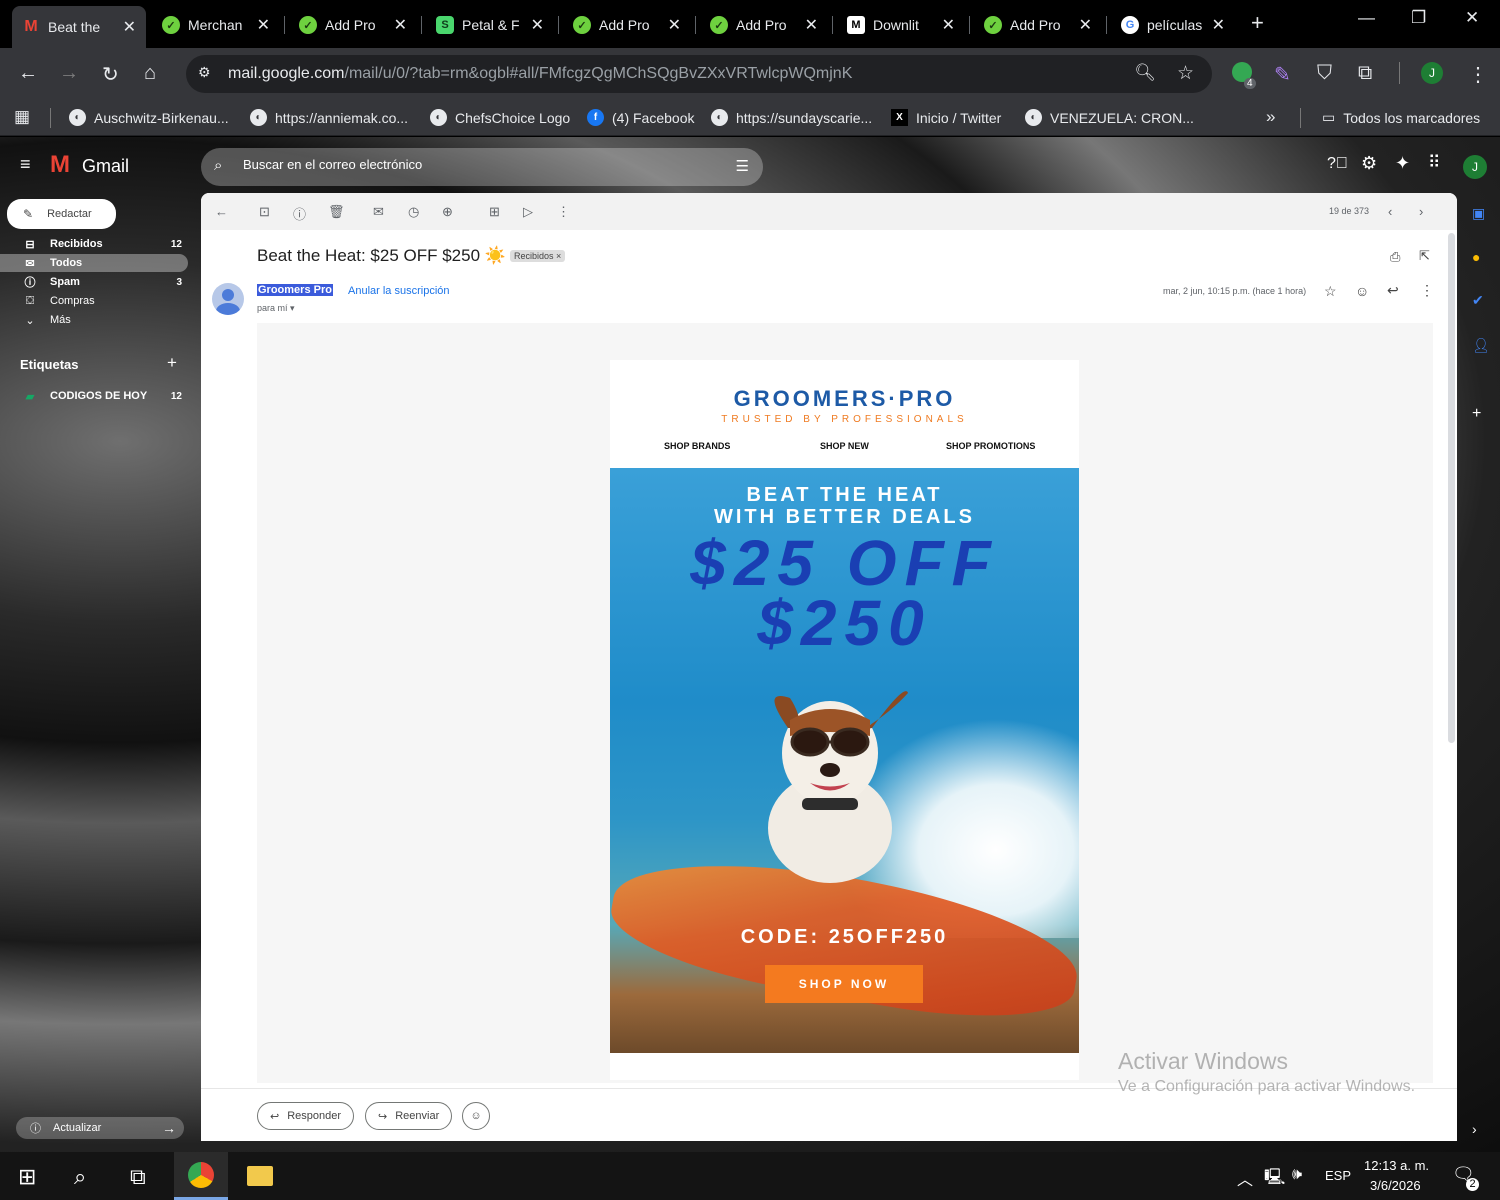 The width and height of the screenshot is (1500, 1200). Describe the element at coordinates (1401, 117) in the screenshot. I see `all-bookmarks-folder: ▭ Todos los marcadores` at that location.